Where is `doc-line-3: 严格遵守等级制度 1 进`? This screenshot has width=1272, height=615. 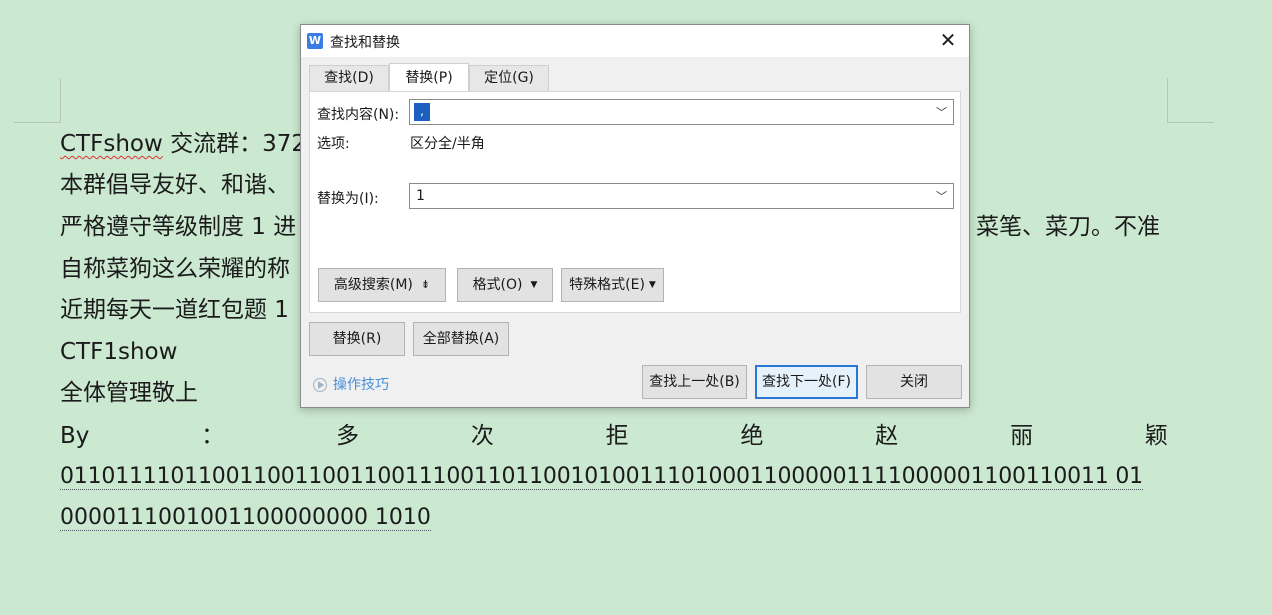
doc-line-3: 严格遵守等级制度 1 进 is located at coordinates (178, 227).